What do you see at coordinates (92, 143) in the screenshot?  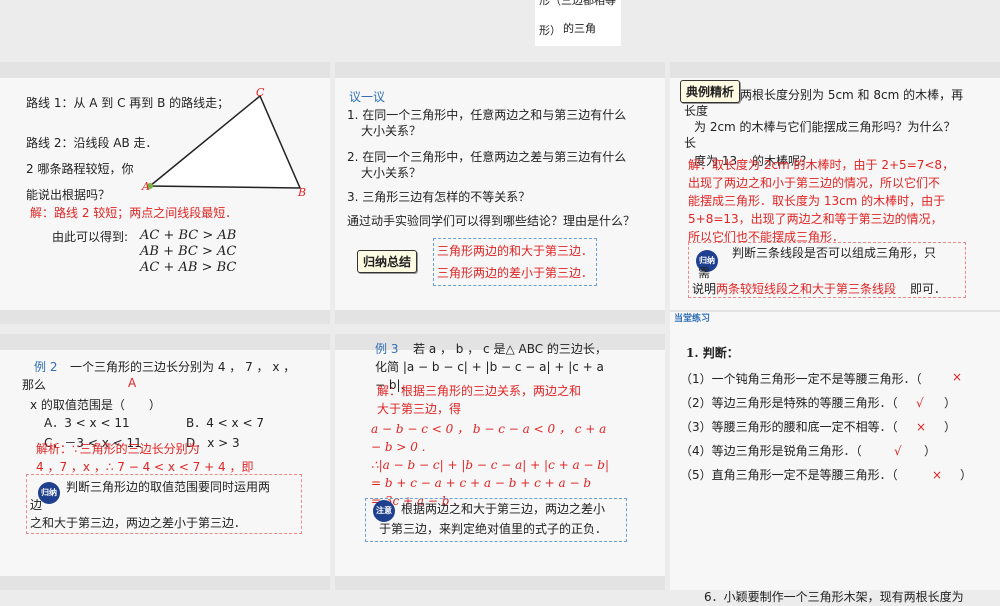 I see `route2-text: 路线 2：沿线段 AB 走．` at bounding box center [92, 143].